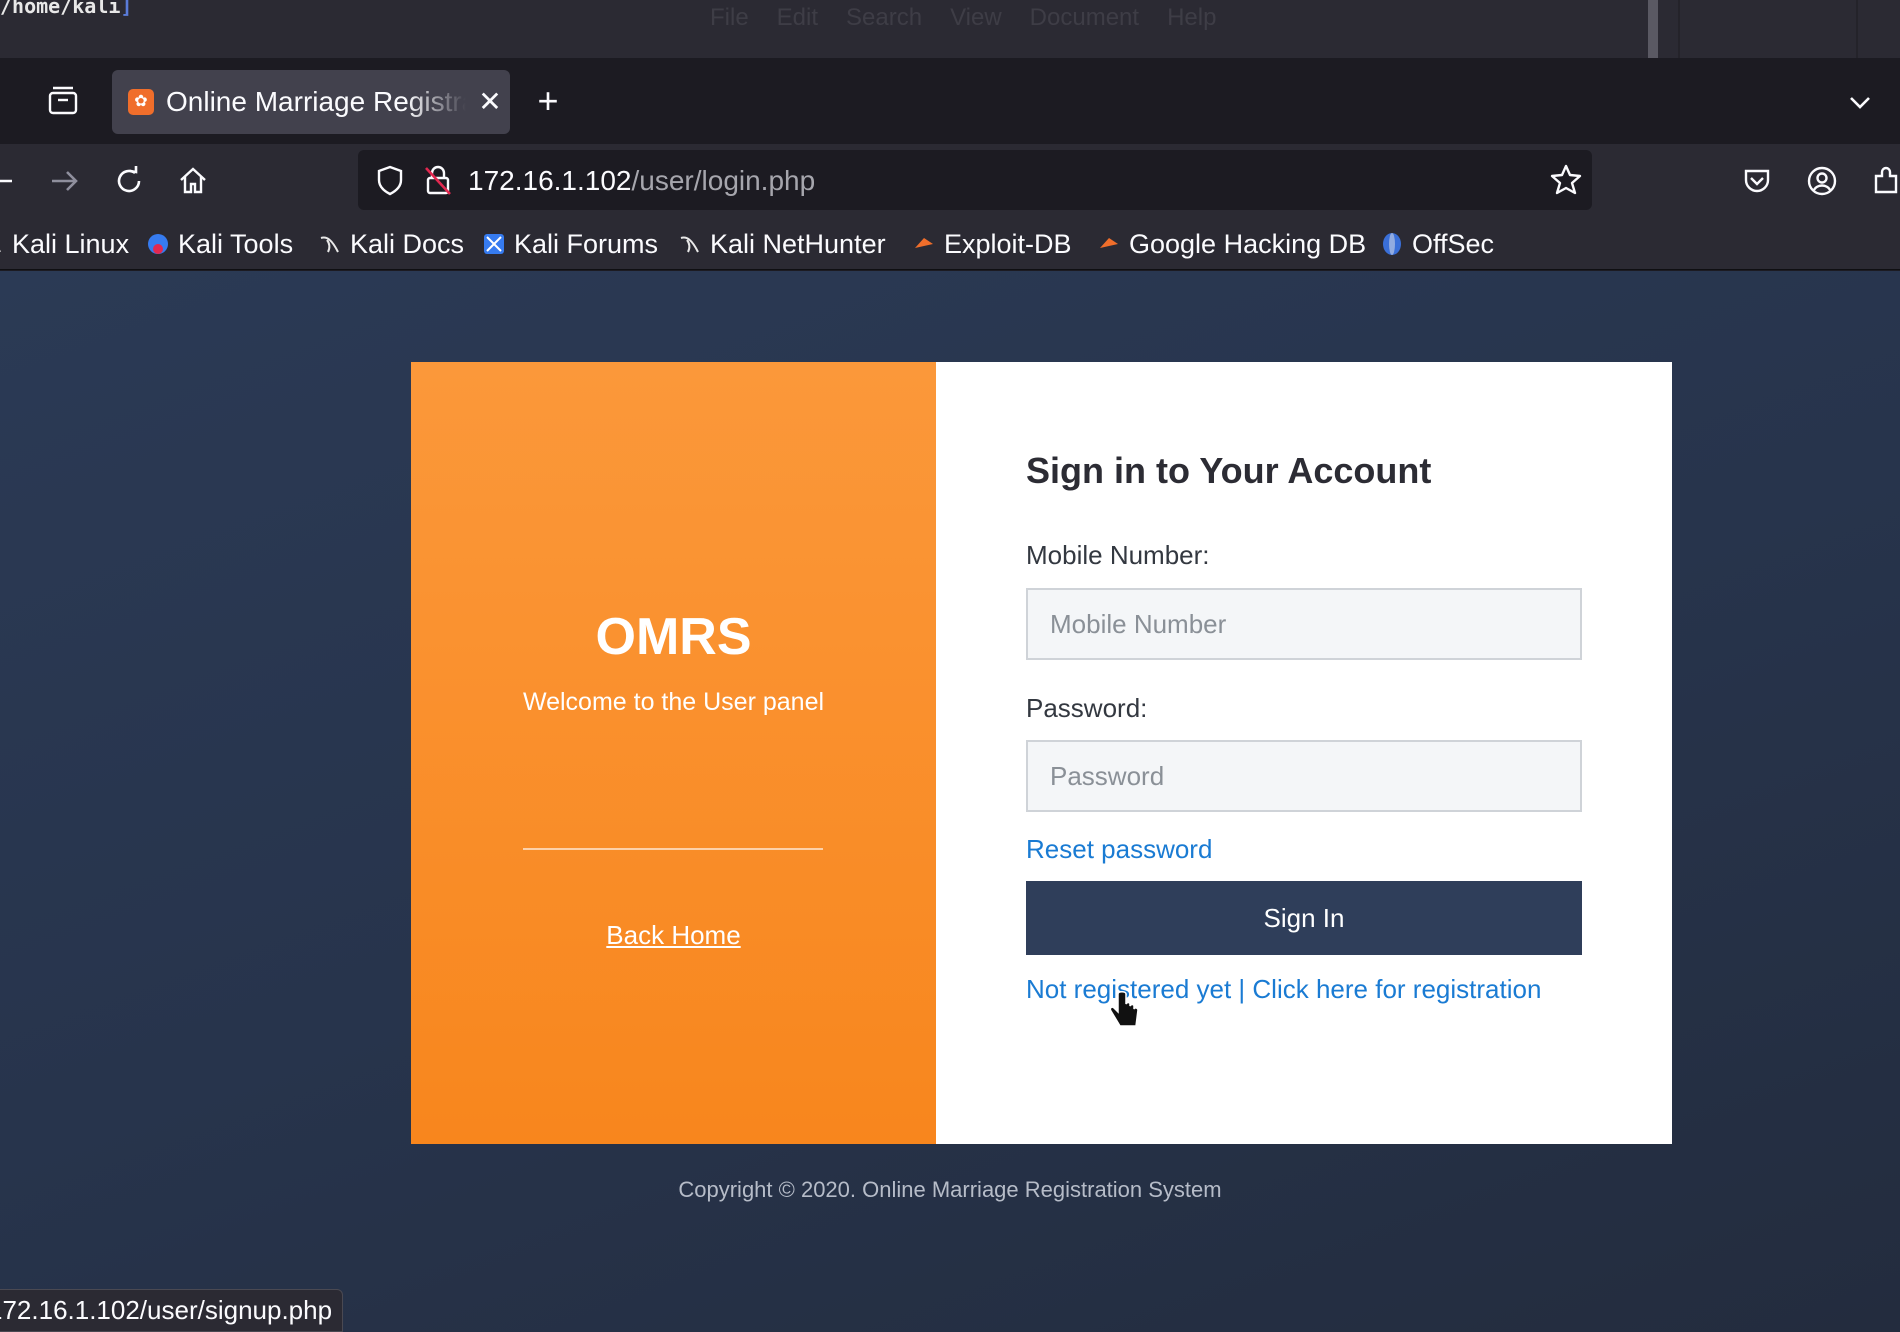  What do you see at coordinates (673, 935) in the screenshot?
I see `back-home-link: Back Home` at bounding box center [673, 935].